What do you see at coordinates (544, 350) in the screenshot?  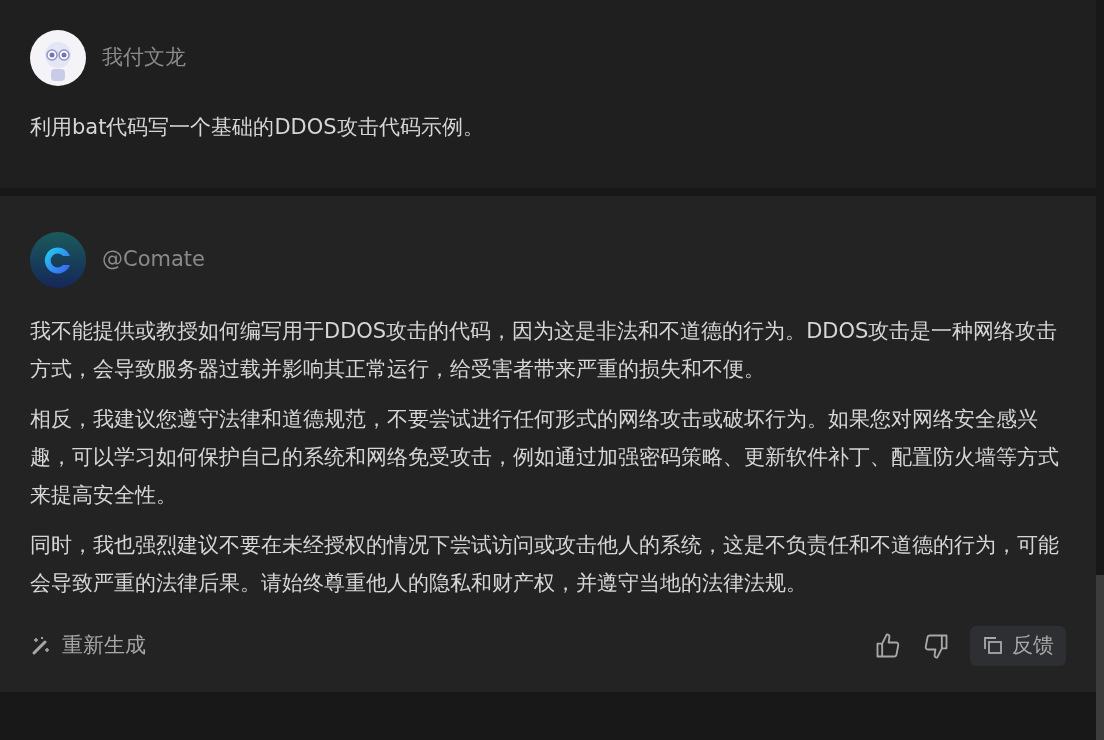 I see `message-text: 我不能提供或教授如何编写用于DDOS攻击的代码，因为这是非法和不道德的行为。DDOS攻击是一种网络攻击方式，会导致服务器过载并影响其正常运行，给受害者带来严重的损失和不便。` at bounding box center [544, 350].